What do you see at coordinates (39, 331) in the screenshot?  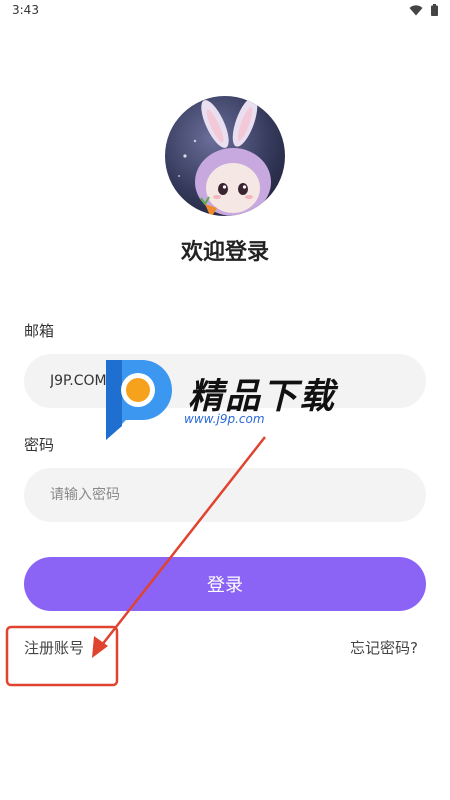 I see `email-label: 邮箱` at bounding box center [39, 331].